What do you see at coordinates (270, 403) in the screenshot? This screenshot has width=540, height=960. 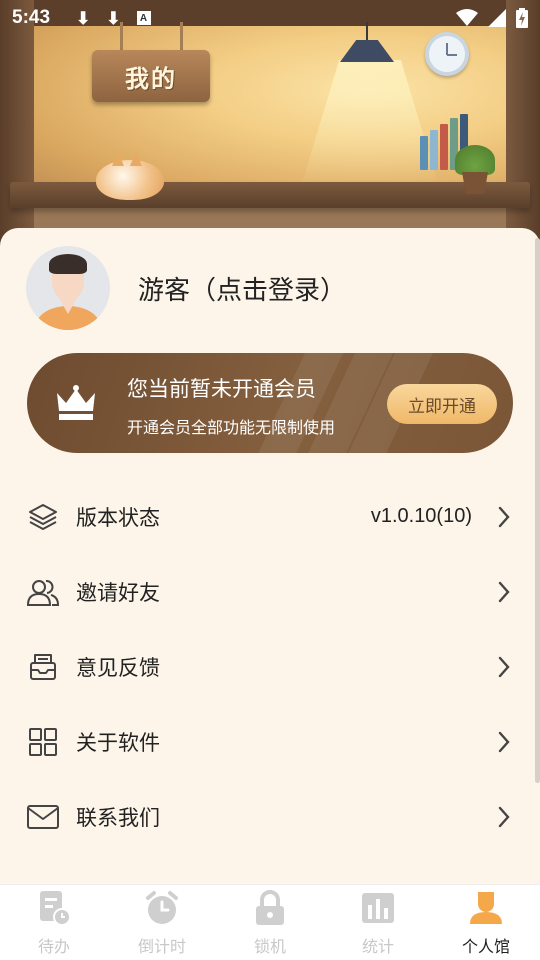 I see `vip-banner: 您当前暂未开通会员 开通会员全部功能无限制使用 立即开通` at bounding box center [270, 403].